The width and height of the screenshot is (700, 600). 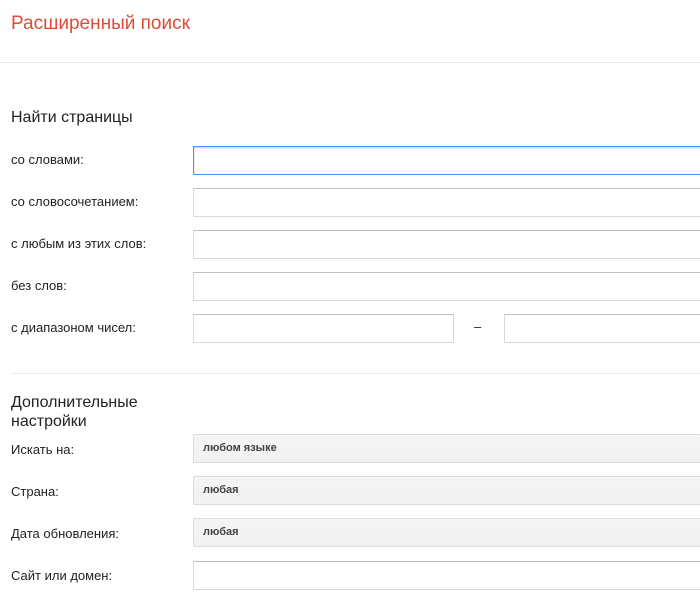 I want to click on number-range-label: с диапазоном чисел:, so click(x=73, y=327).